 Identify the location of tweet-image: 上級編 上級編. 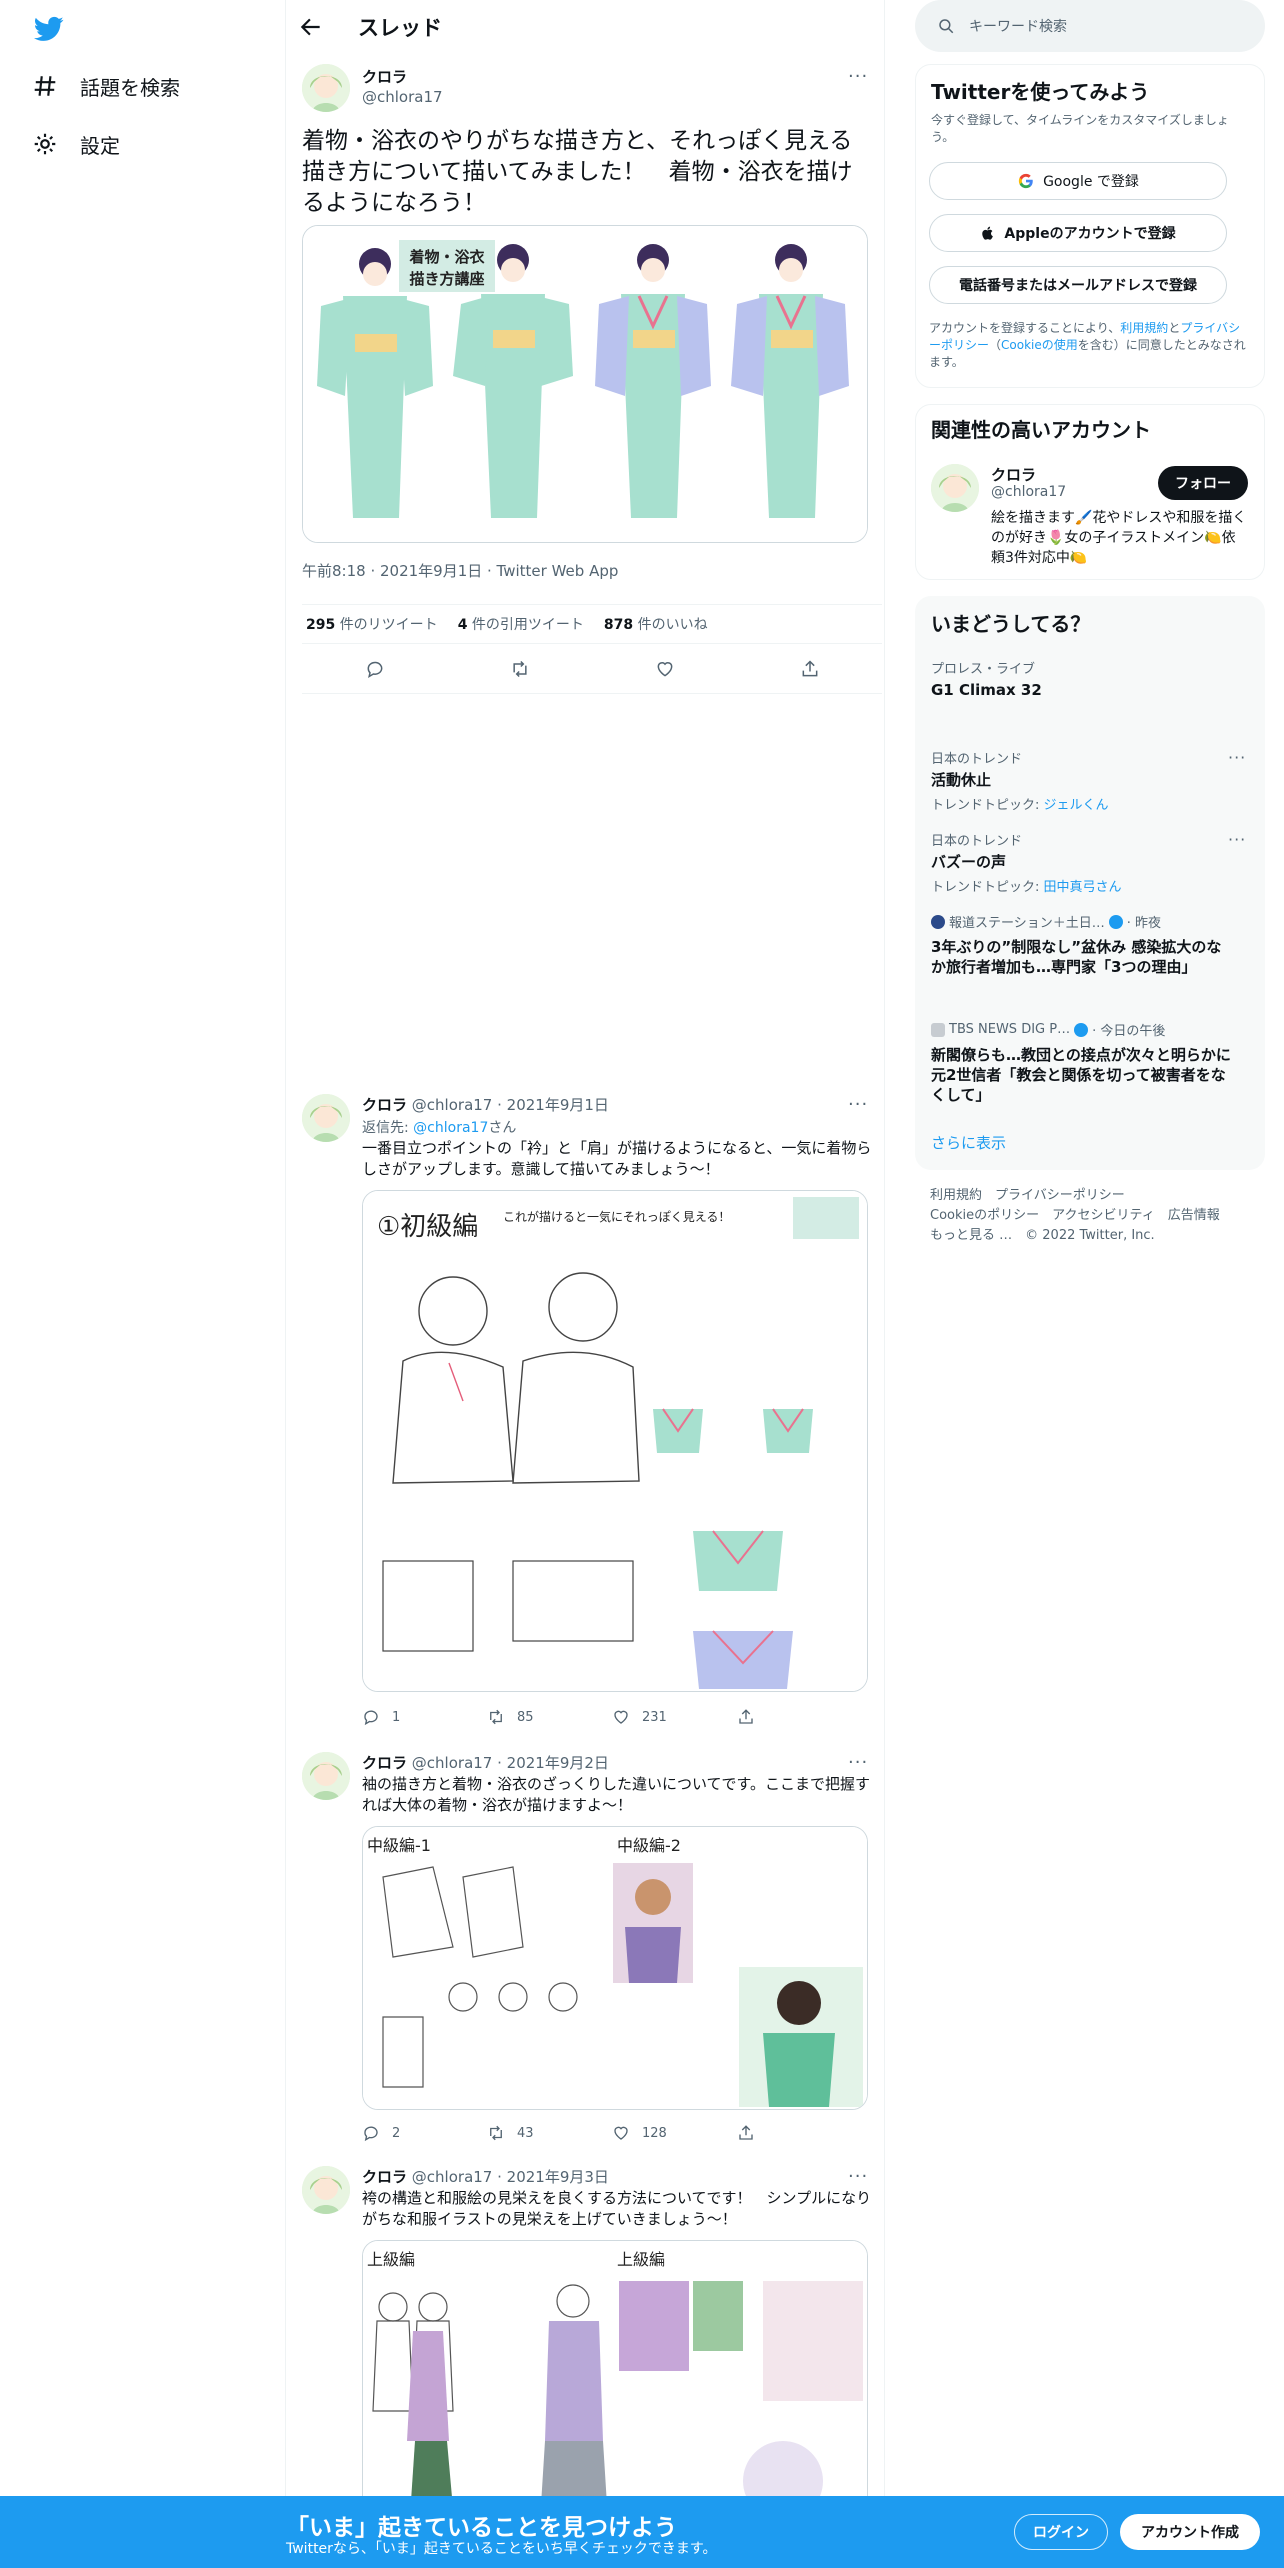
(615, 2390).